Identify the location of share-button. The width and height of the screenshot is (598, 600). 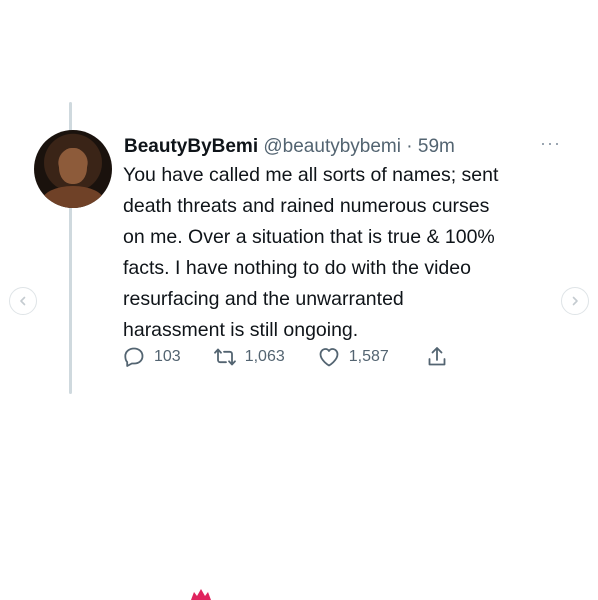
(437, 357).